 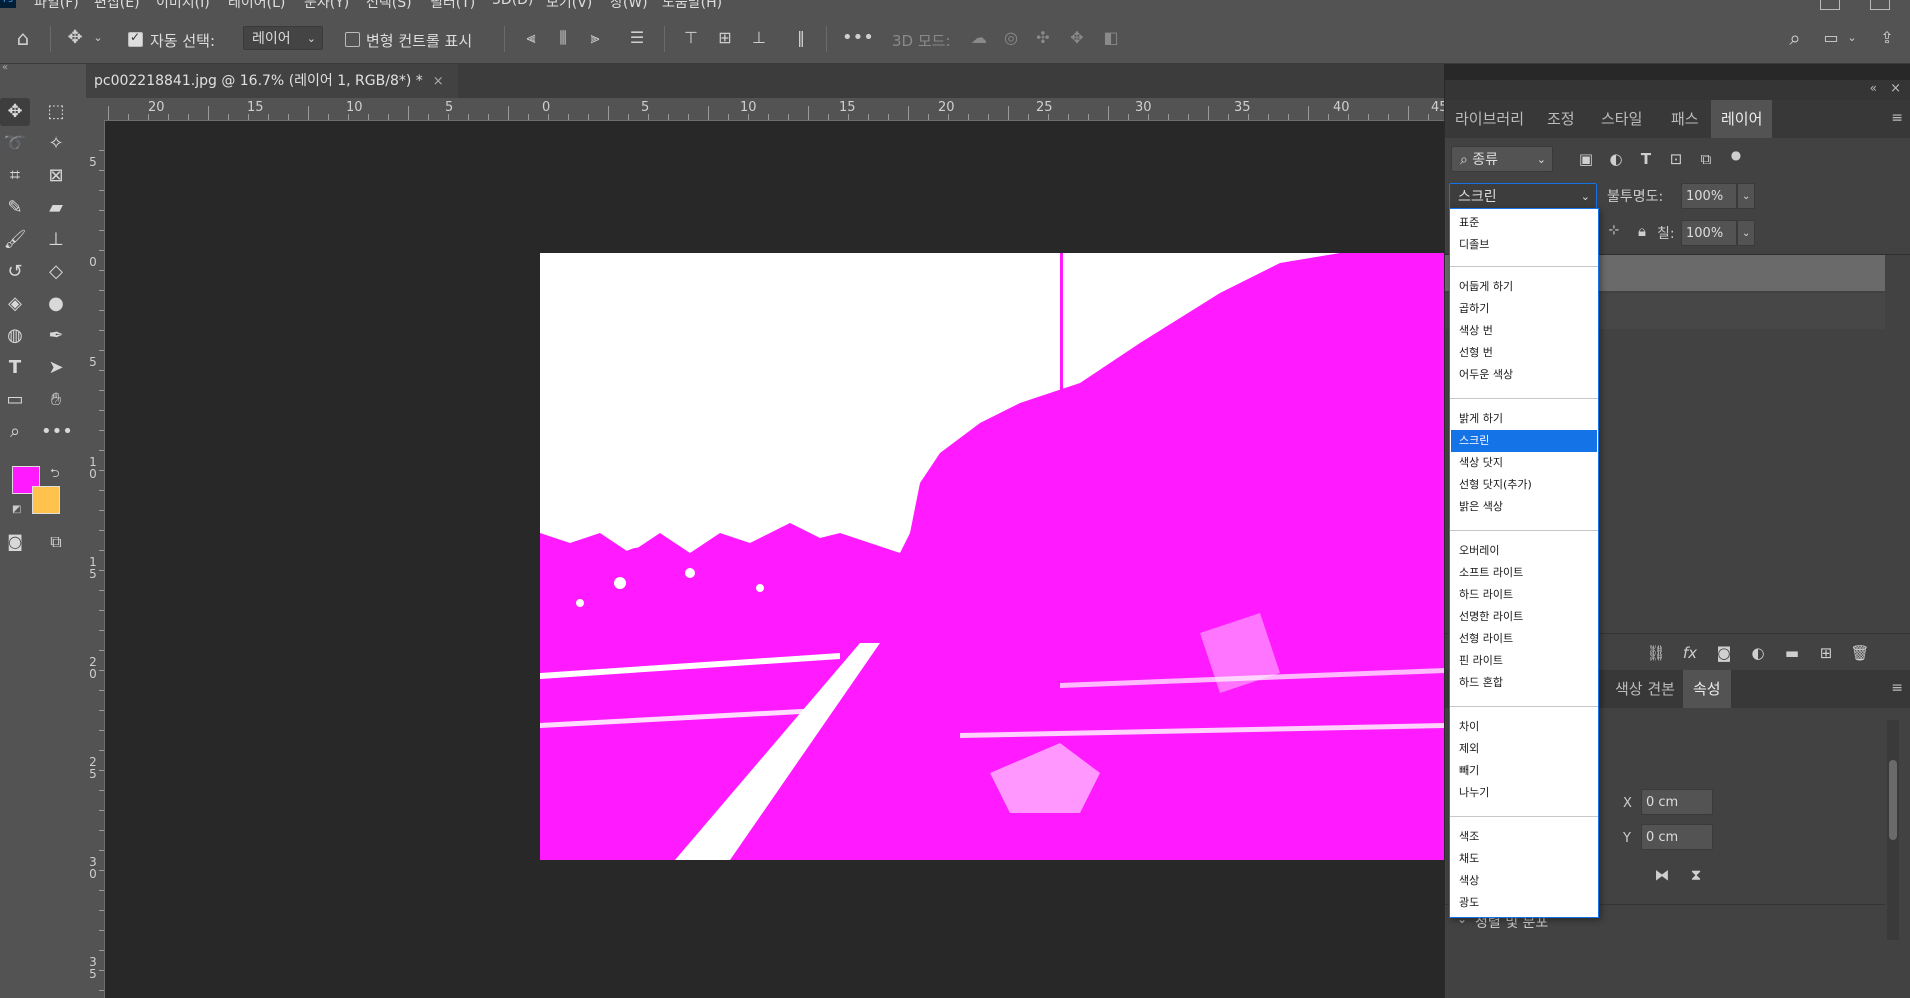 What do you see at coordinates (1706, 159) in the screenshot?
I see `smart-object-filter-icon: ⧉` at bounding box center [1706, 159].